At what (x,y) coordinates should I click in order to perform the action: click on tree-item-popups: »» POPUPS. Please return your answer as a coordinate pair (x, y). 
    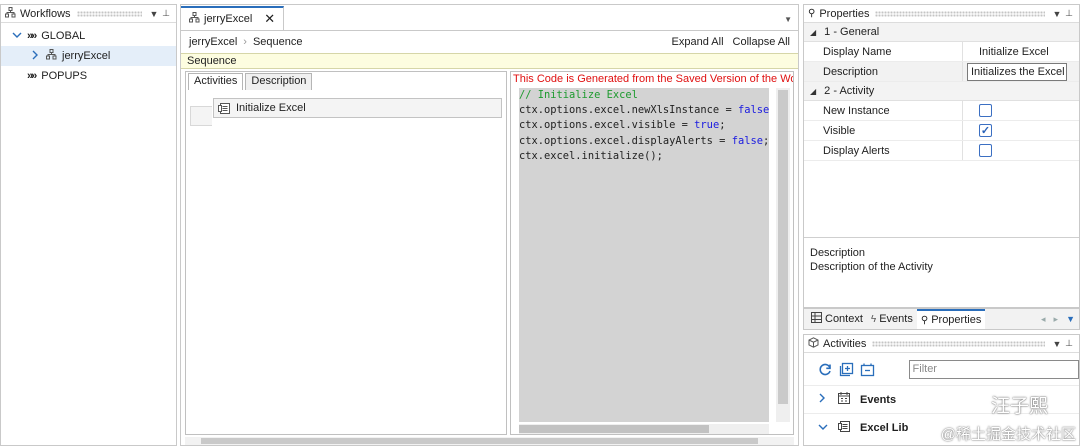
    Looking at the image, I should click on (88, 76).